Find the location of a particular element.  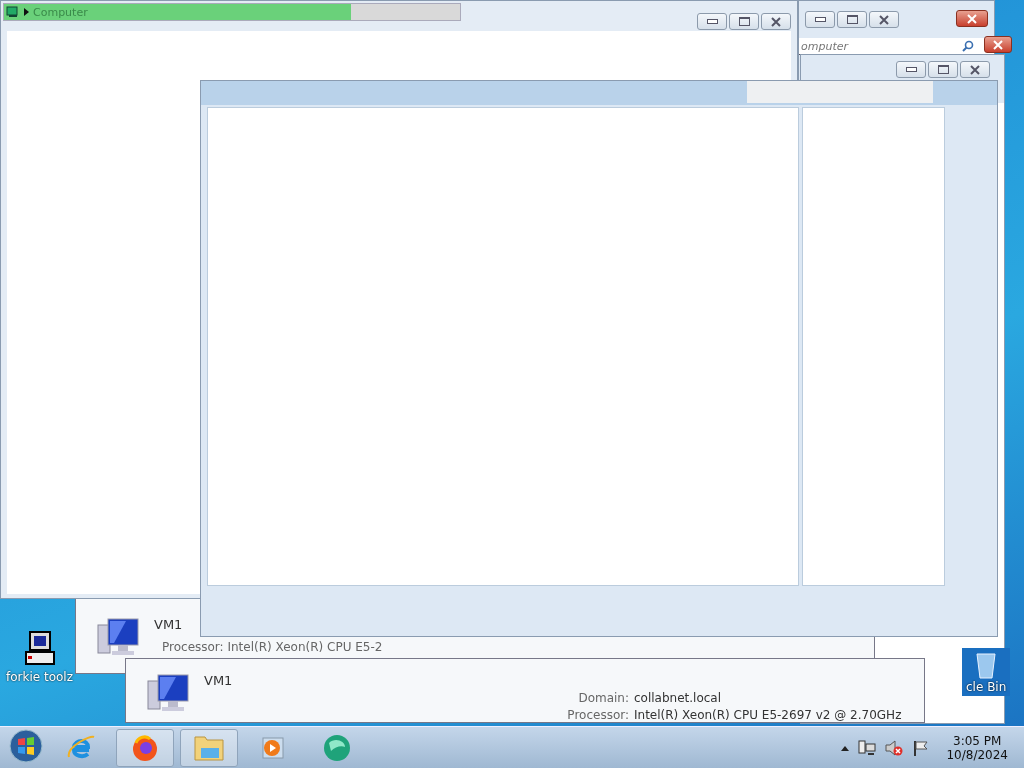

shortcut-label: cle Bin is located at coordinates (986, 687).